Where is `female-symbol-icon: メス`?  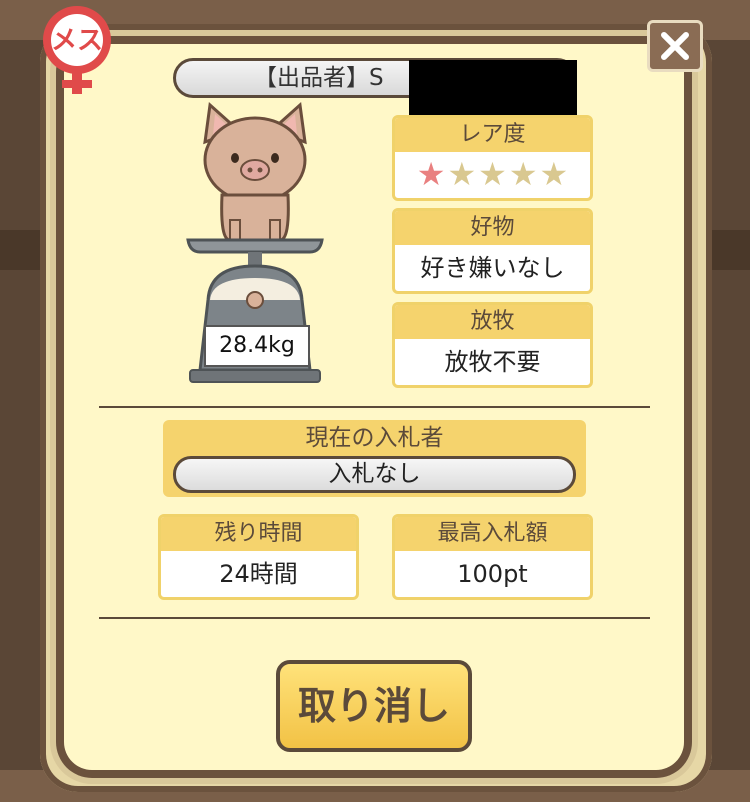 female-symbol-icon: メス is located at coordinates (77, 50).